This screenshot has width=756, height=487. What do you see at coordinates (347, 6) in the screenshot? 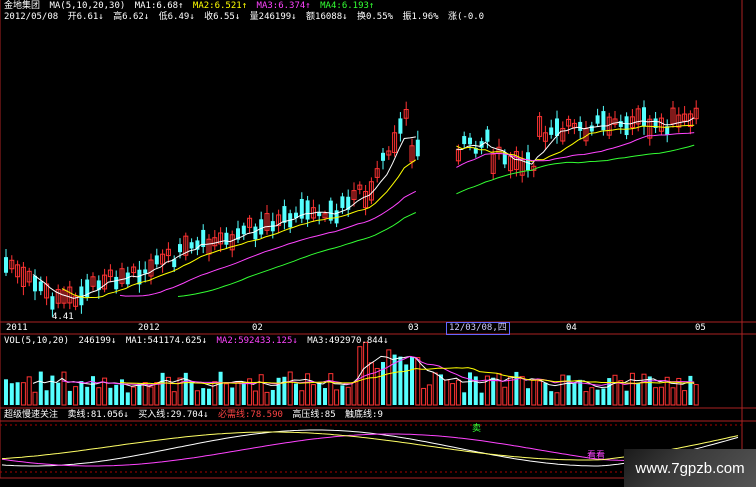
I see `ma4-value: MA4:6.193↑` at bounding box center [347, 6].